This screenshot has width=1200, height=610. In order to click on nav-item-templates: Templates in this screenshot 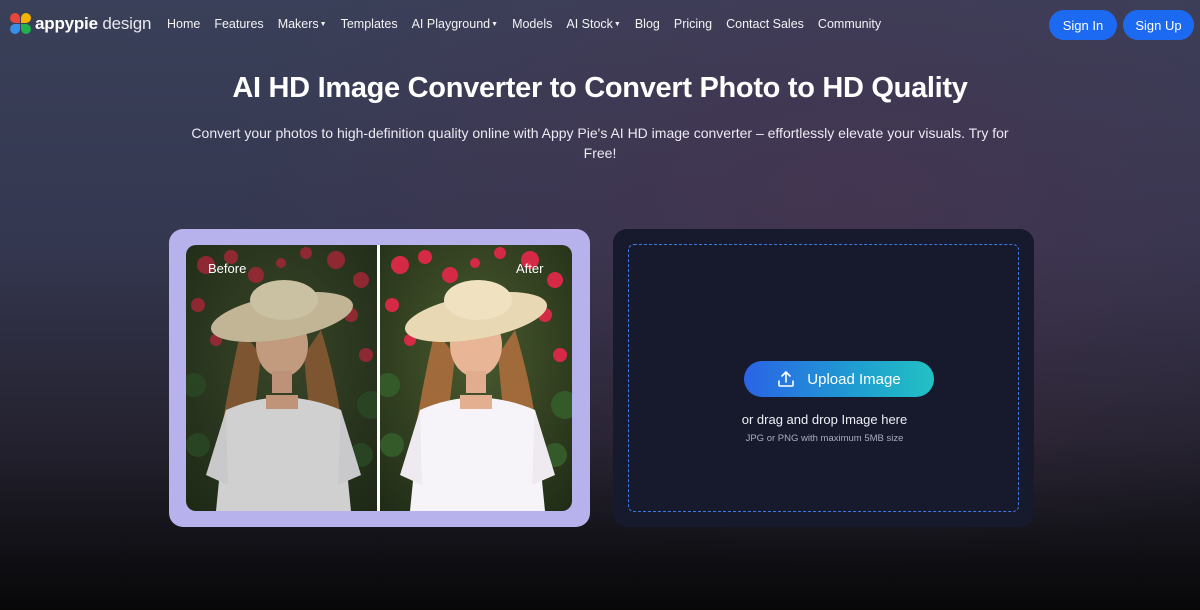, I will do `click(369, 24)`.